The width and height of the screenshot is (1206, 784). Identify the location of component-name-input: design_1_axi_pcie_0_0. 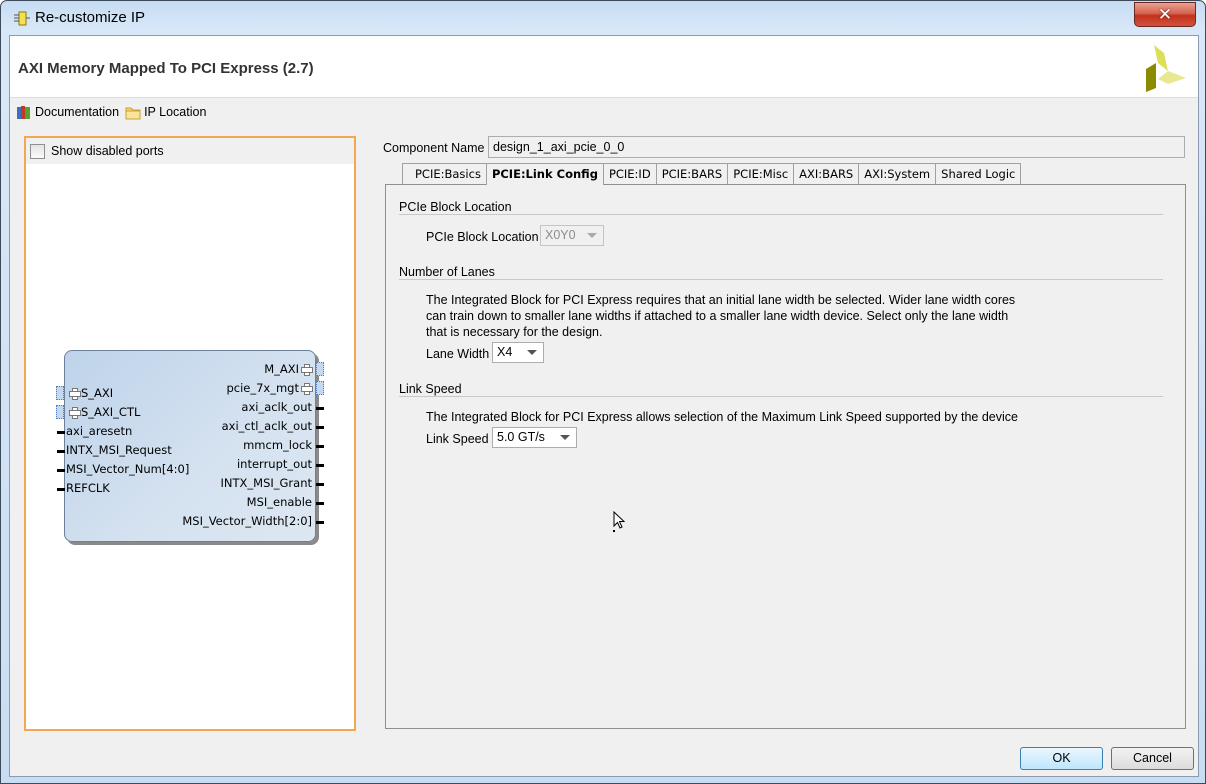
(836, 147).